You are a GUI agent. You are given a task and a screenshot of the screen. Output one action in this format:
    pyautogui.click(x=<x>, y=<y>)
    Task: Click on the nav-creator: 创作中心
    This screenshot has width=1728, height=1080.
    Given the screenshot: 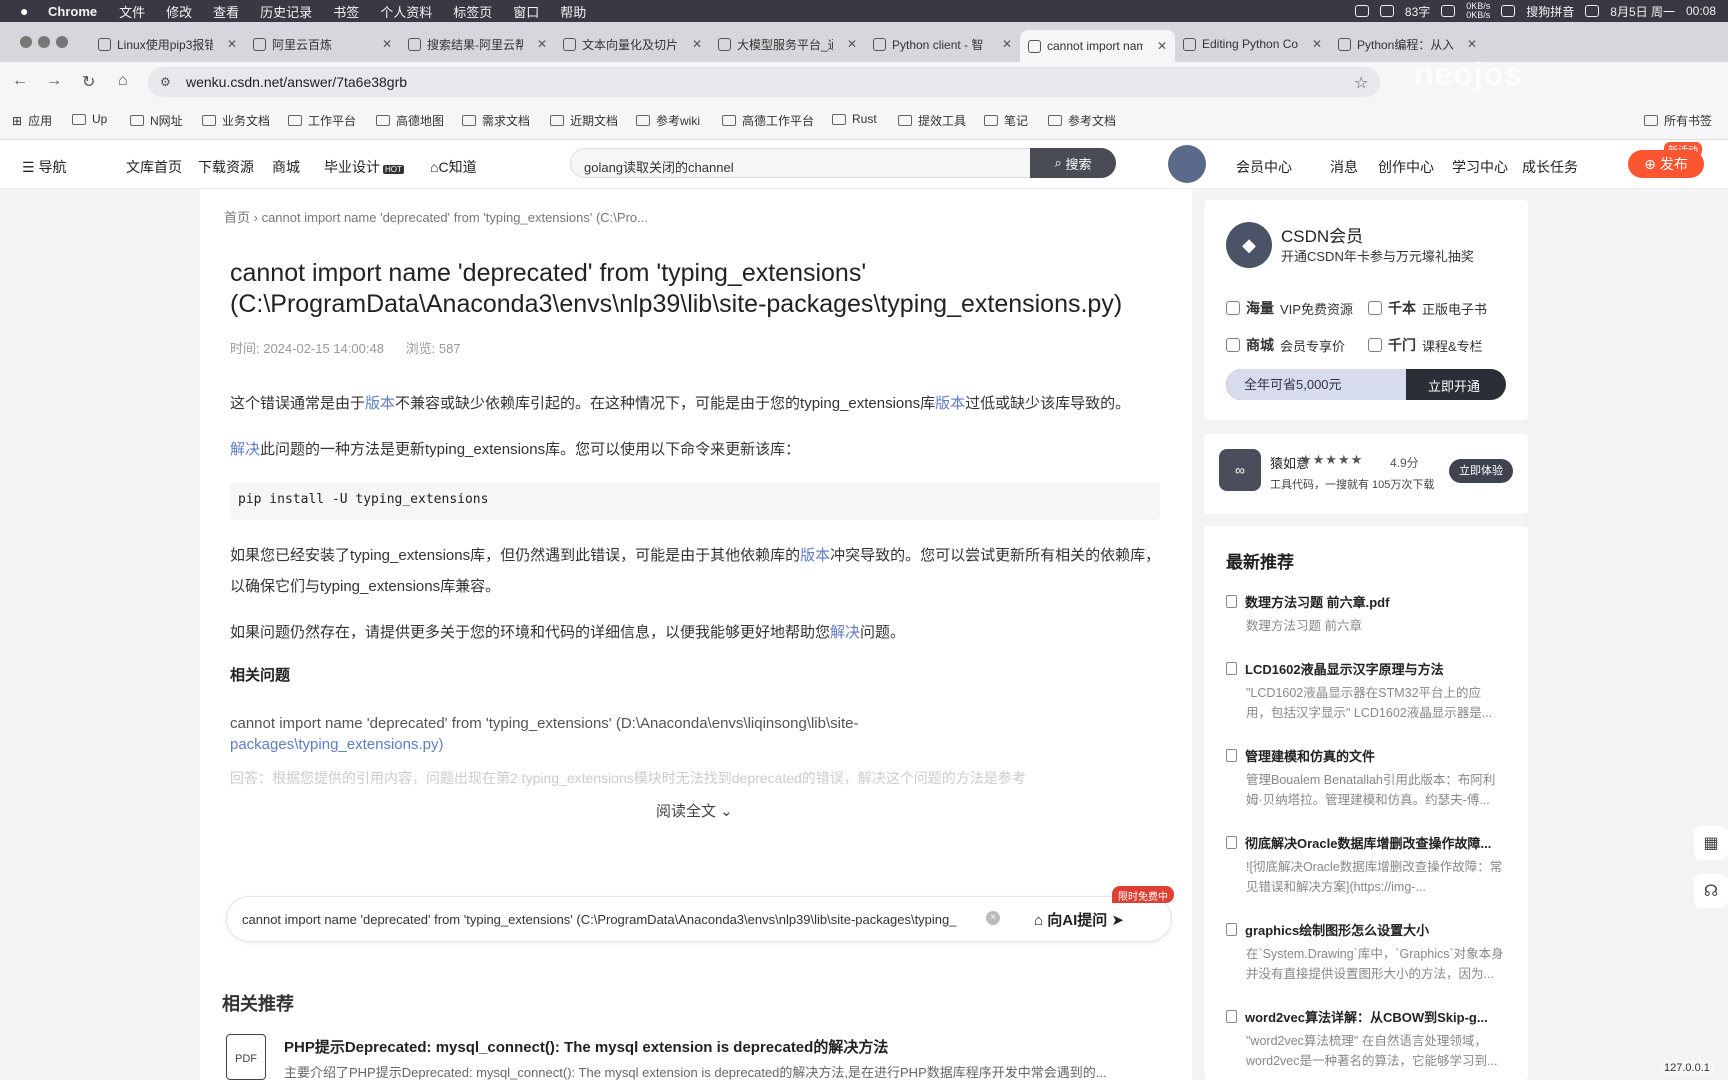 What is the action you would take?
    pyautogui.click(x=1406, y=167)
    